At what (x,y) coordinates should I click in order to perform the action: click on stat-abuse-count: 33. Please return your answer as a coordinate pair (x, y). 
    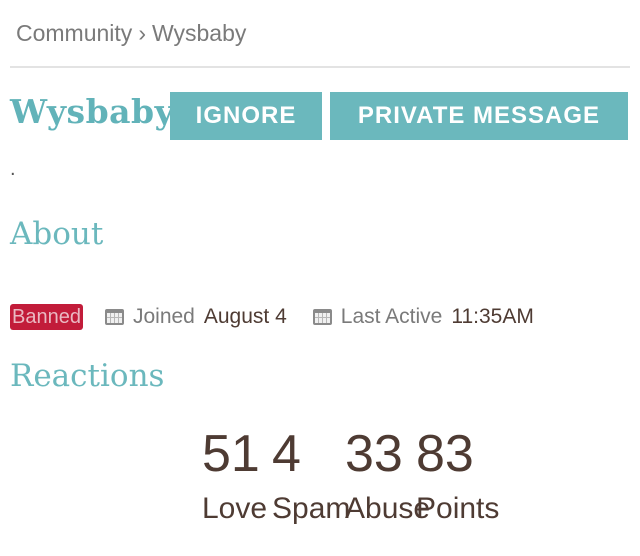
    Looking at the image, I should click on (374, 454).